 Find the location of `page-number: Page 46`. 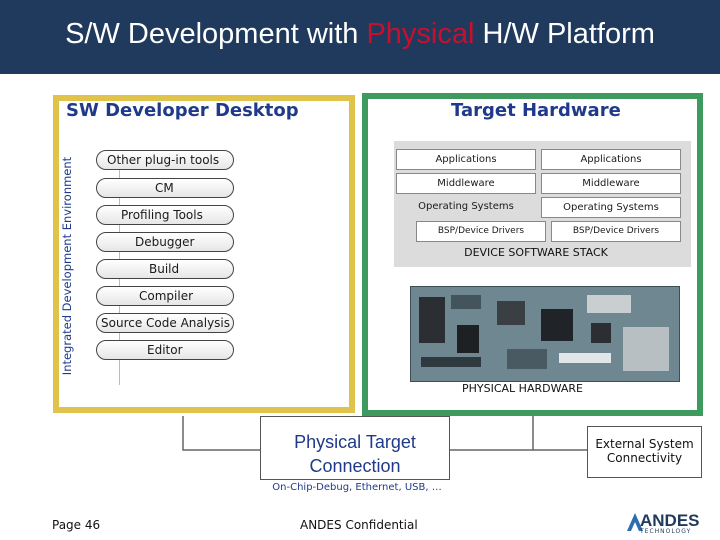

page-number: Page 46 is located at coordinates (76, 525).